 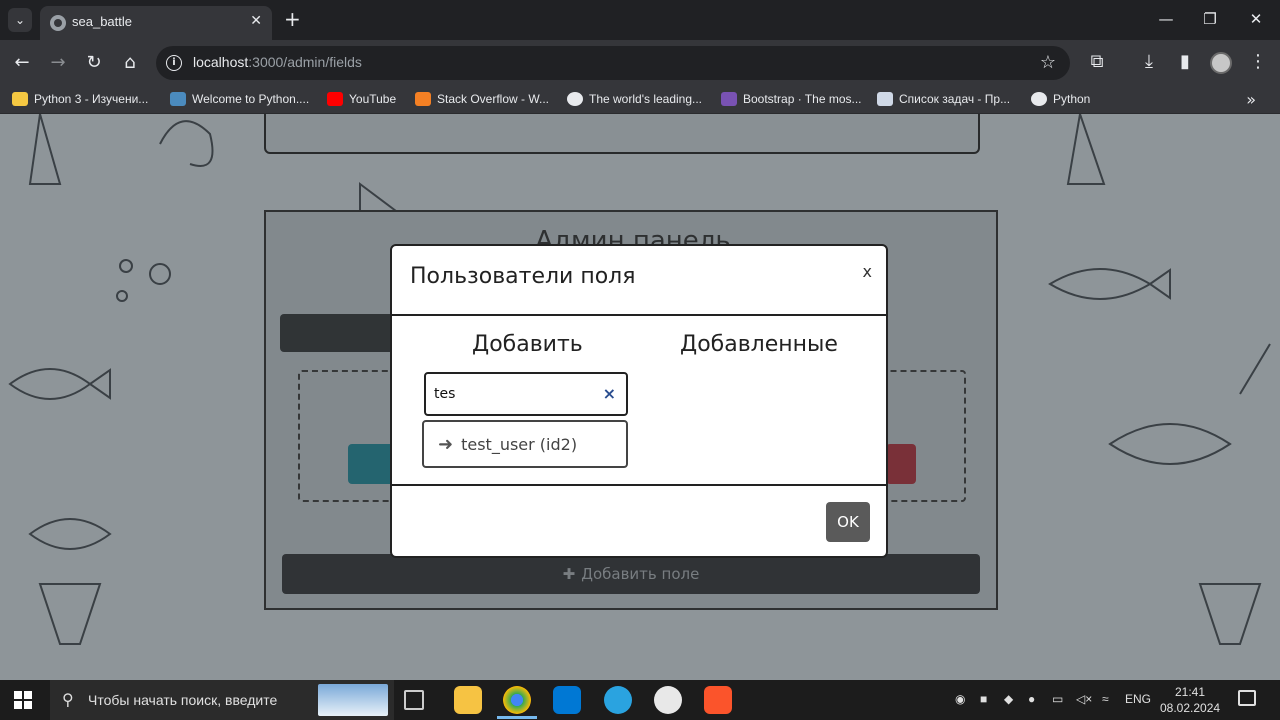 I want to click on clock-date: 08.02.2024, so click(x=1190, y=708).